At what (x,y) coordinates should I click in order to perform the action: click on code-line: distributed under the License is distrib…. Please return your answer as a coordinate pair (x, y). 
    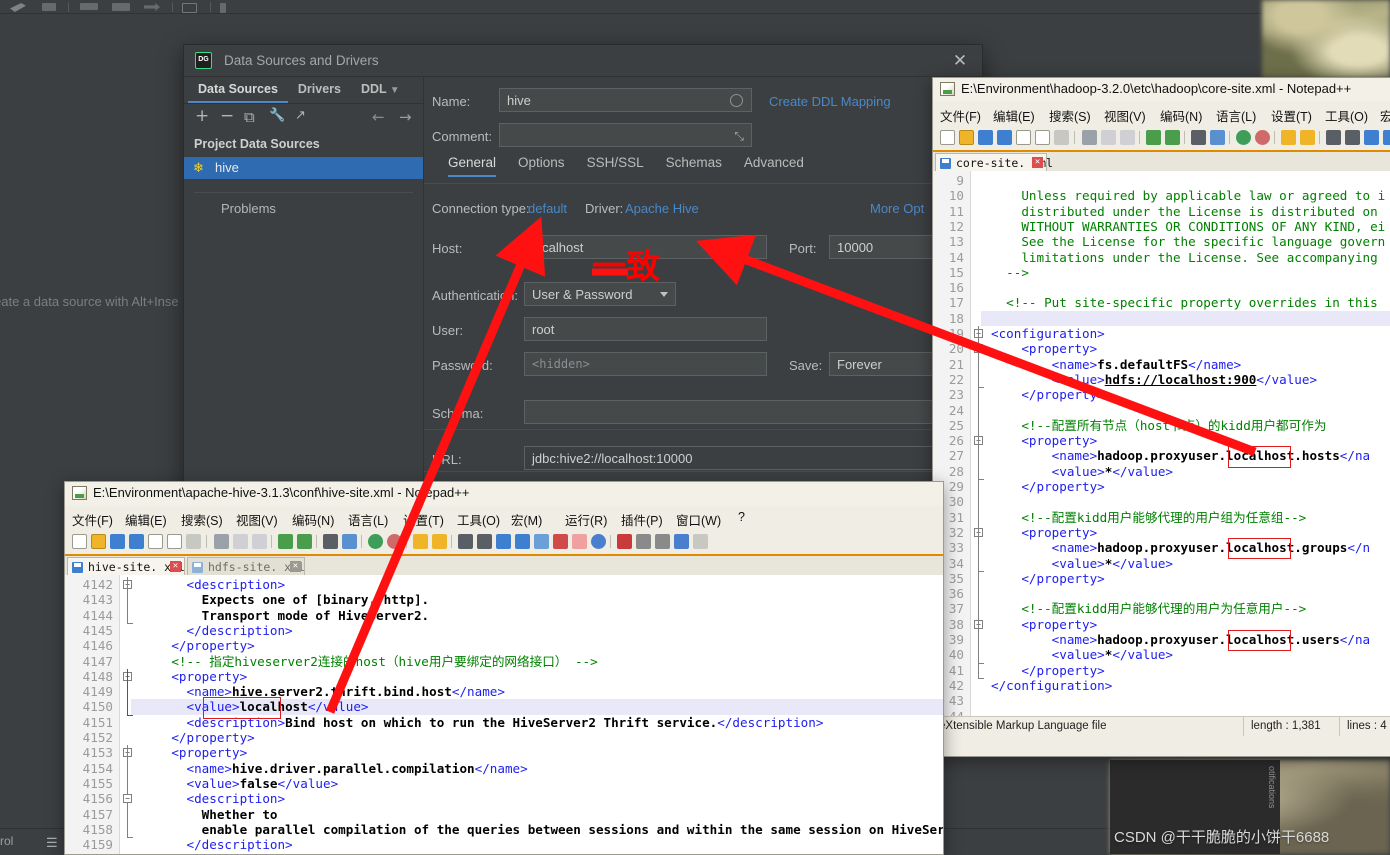
    Looking at the image, I should click on (1188, 211).